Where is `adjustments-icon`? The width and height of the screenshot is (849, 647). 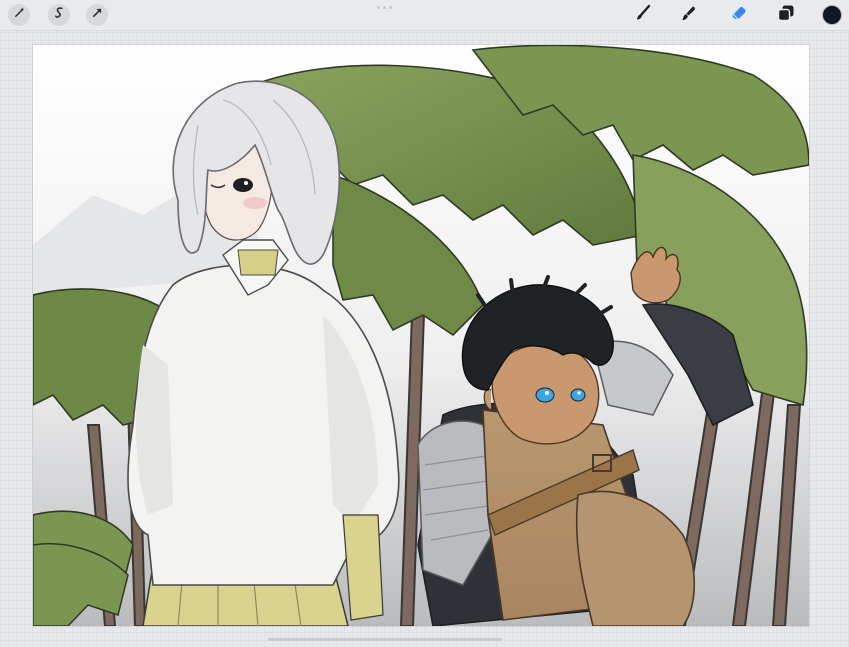
adjustments-icon is located at coordinates (19, 15).